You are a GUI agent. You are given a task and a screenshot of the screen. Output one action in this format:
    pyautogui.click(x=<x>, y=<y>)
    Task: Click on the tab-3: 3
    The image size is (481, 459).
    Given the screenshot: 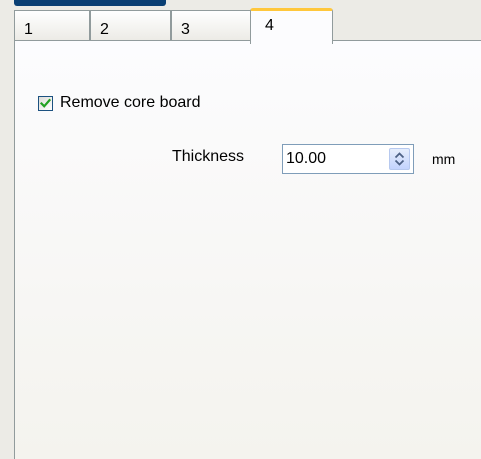 What is the action you would take?
    pyautogui.click(x=211, y=25)
    